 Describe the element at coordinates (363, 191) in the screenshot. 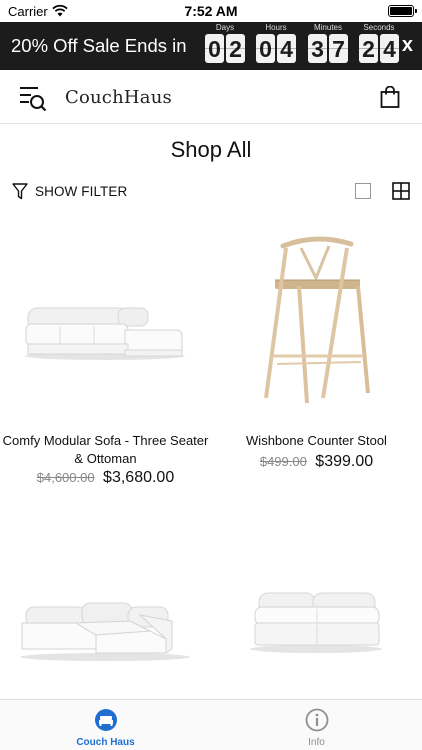

I see `single-column-view-button` at that location.